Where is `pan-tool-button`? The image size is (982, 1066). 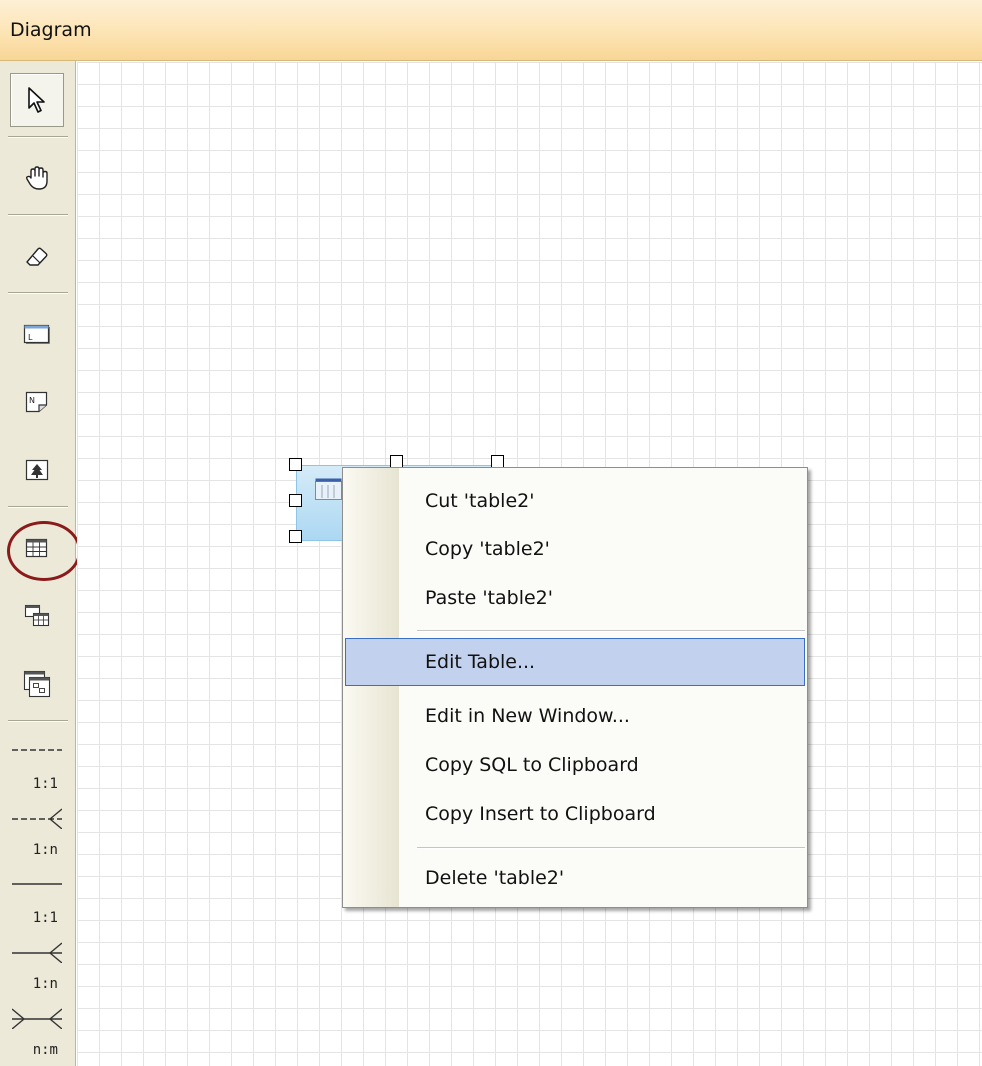
pan-tool-button is located at coordinates (37, 178).